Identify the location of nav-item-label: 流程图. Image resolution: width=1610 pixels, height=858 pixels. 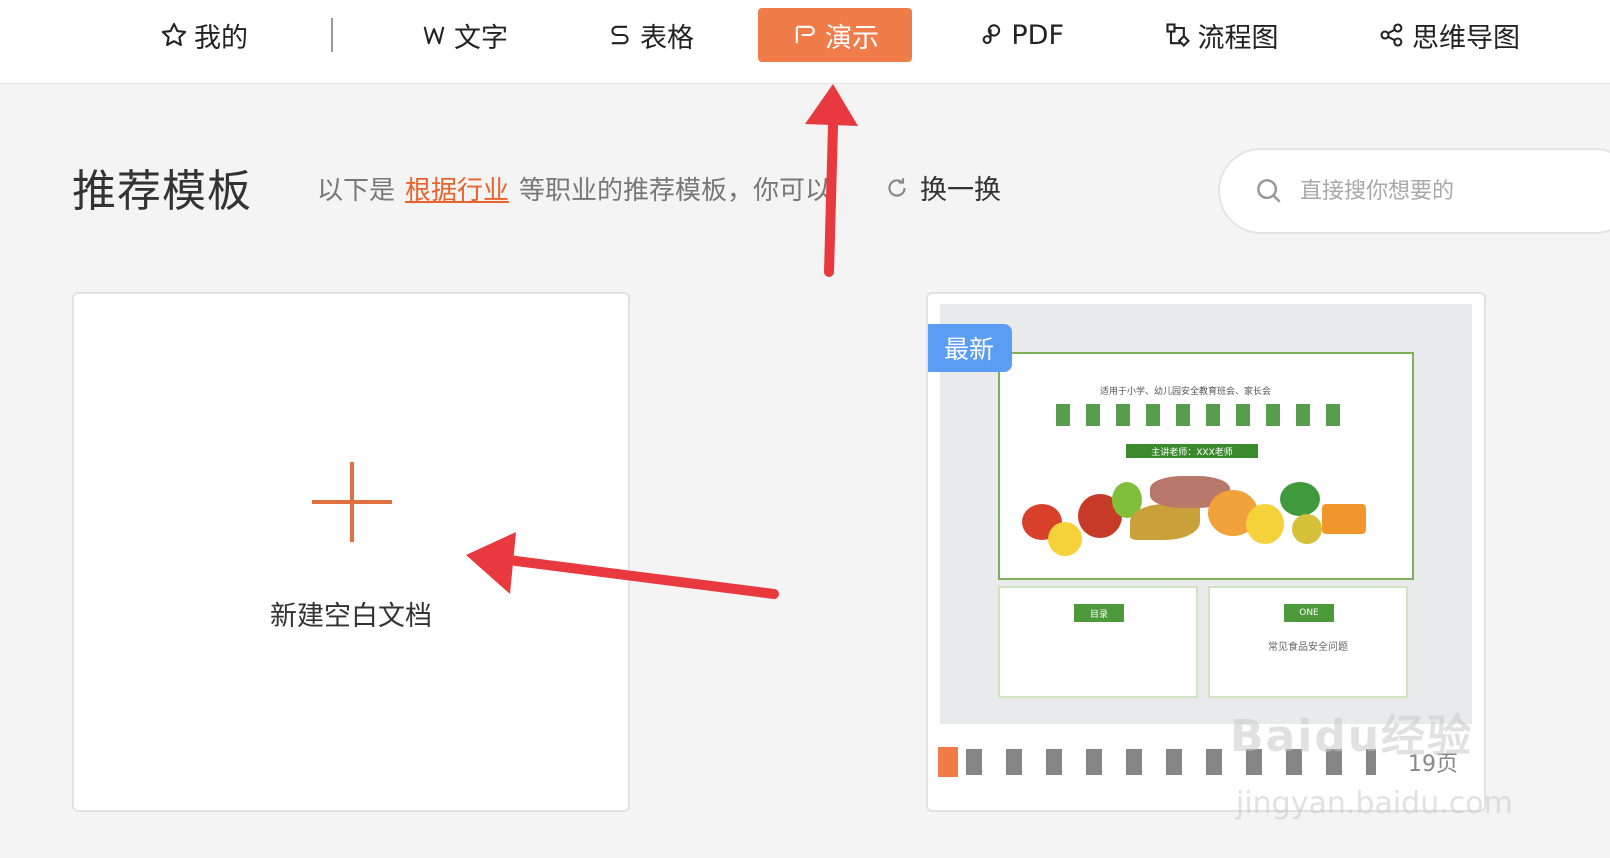
(1238, 38).